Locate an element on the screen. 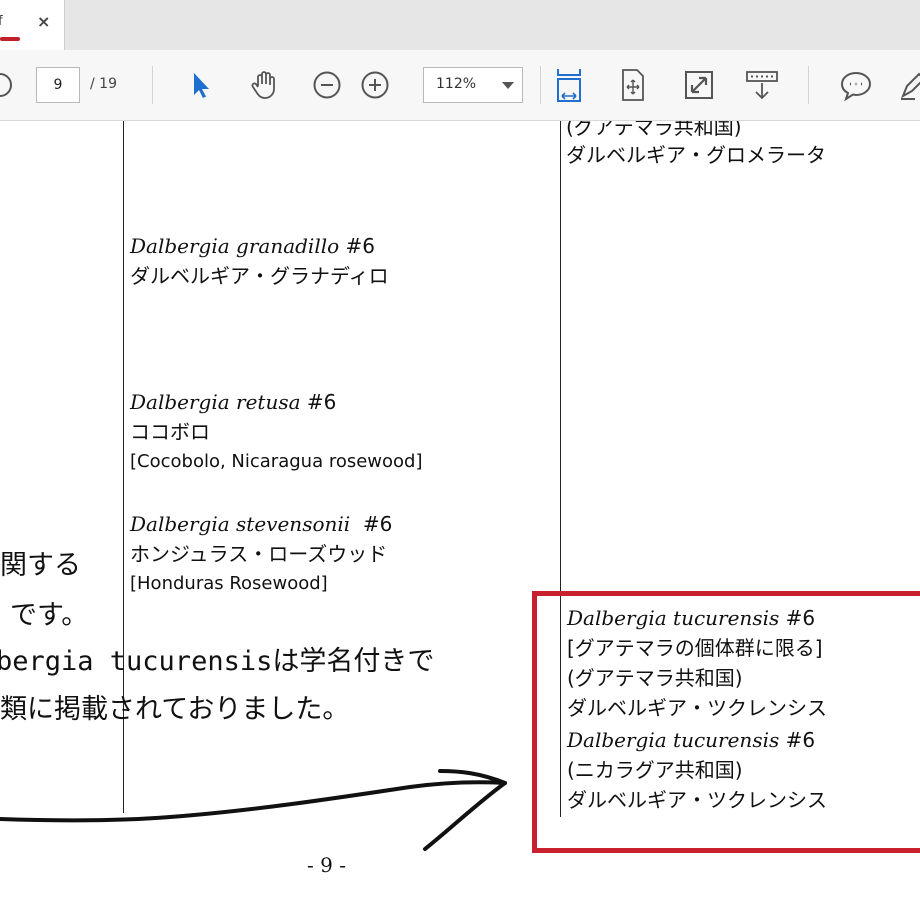  species-english-name: [Honduras Rosewood] is located at coordinates (229, 583).